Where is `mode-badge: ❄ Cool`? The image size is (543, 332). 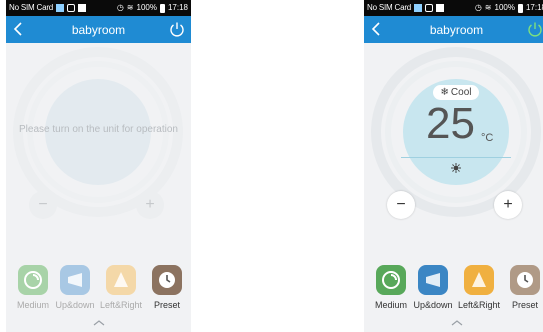 mode-badge: ❄ Cool is located at coordinates (456, 92).